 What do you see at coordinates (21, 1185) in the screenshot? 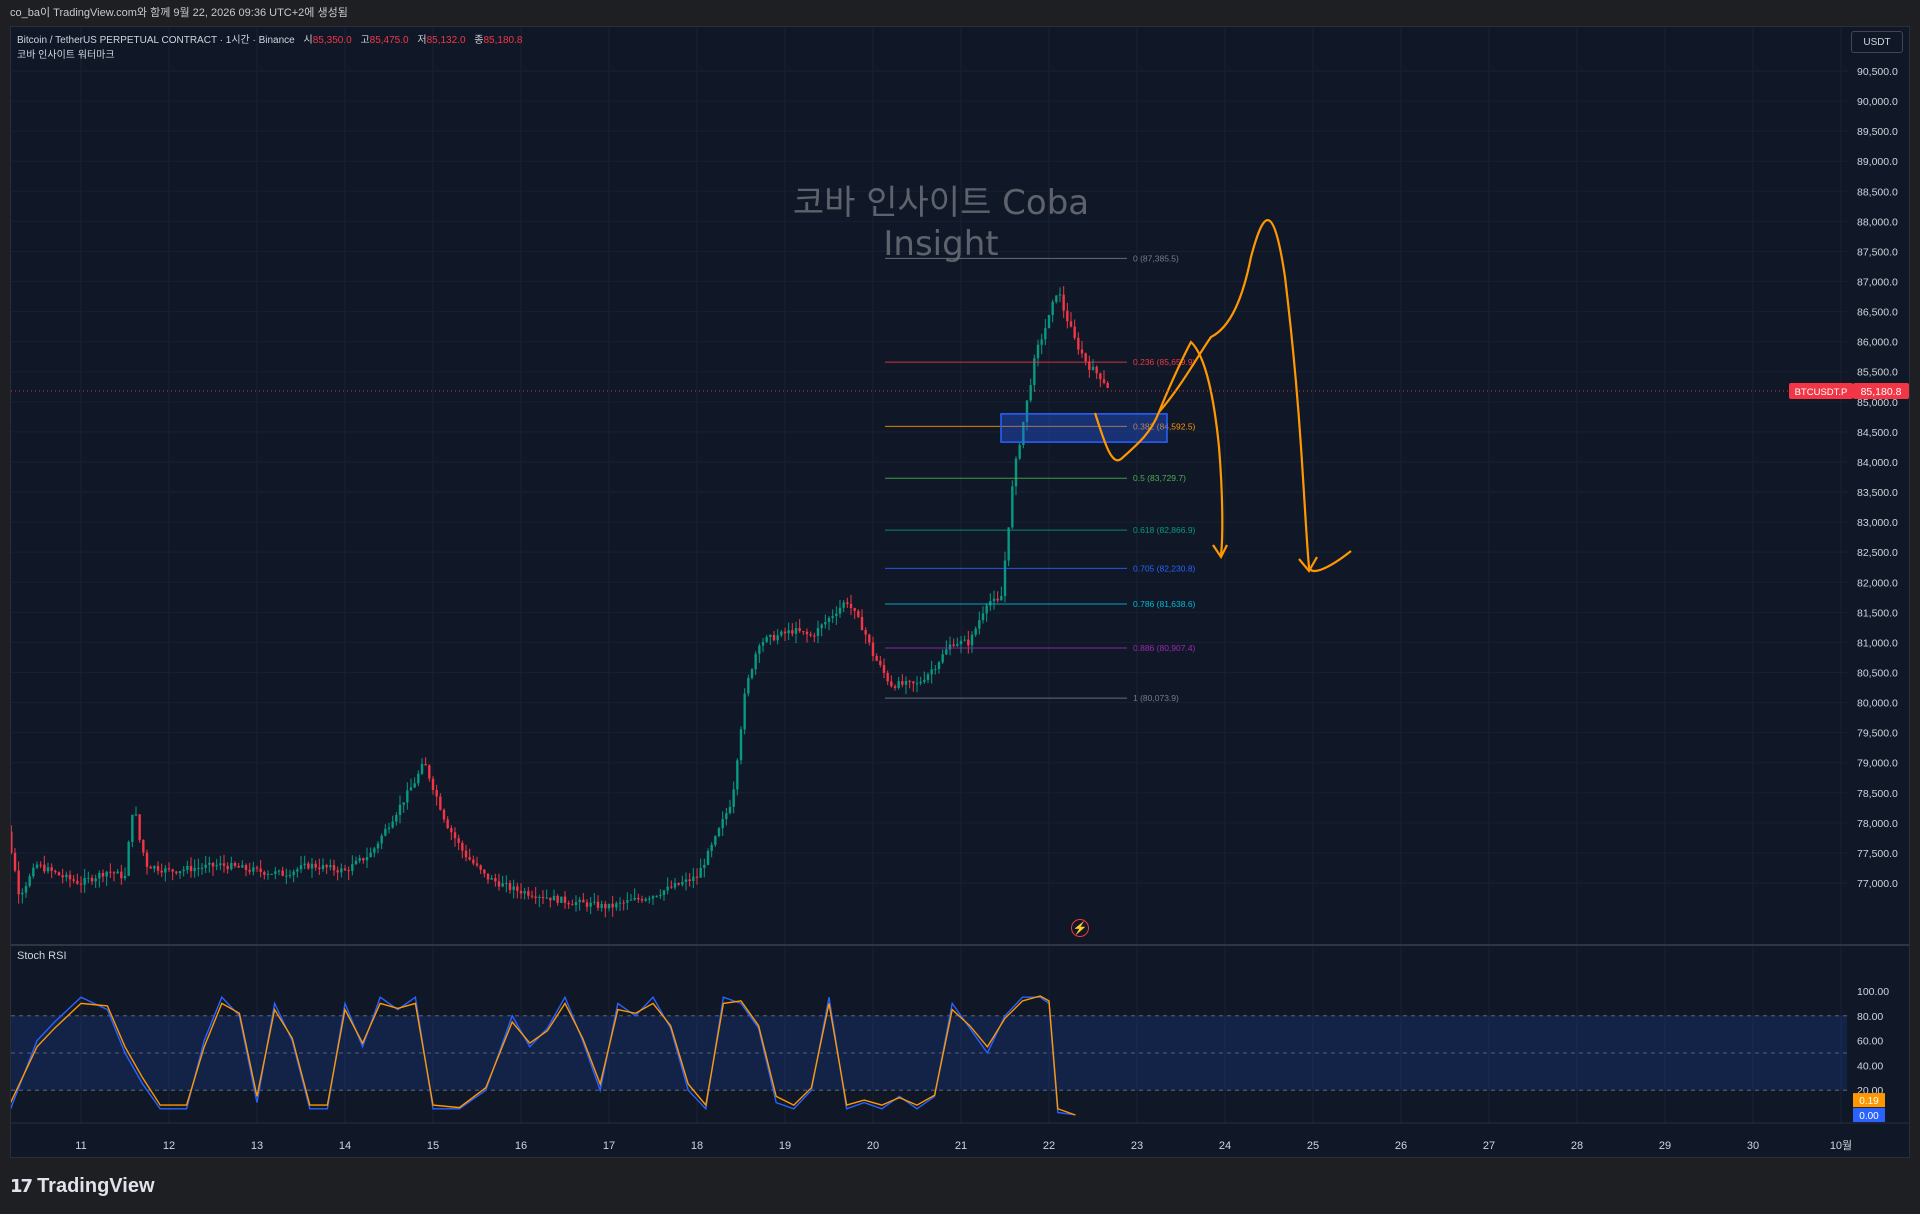
I see `tradingview-logo-icon: 𝟭𝟳` at bounding box center [21, 1185].